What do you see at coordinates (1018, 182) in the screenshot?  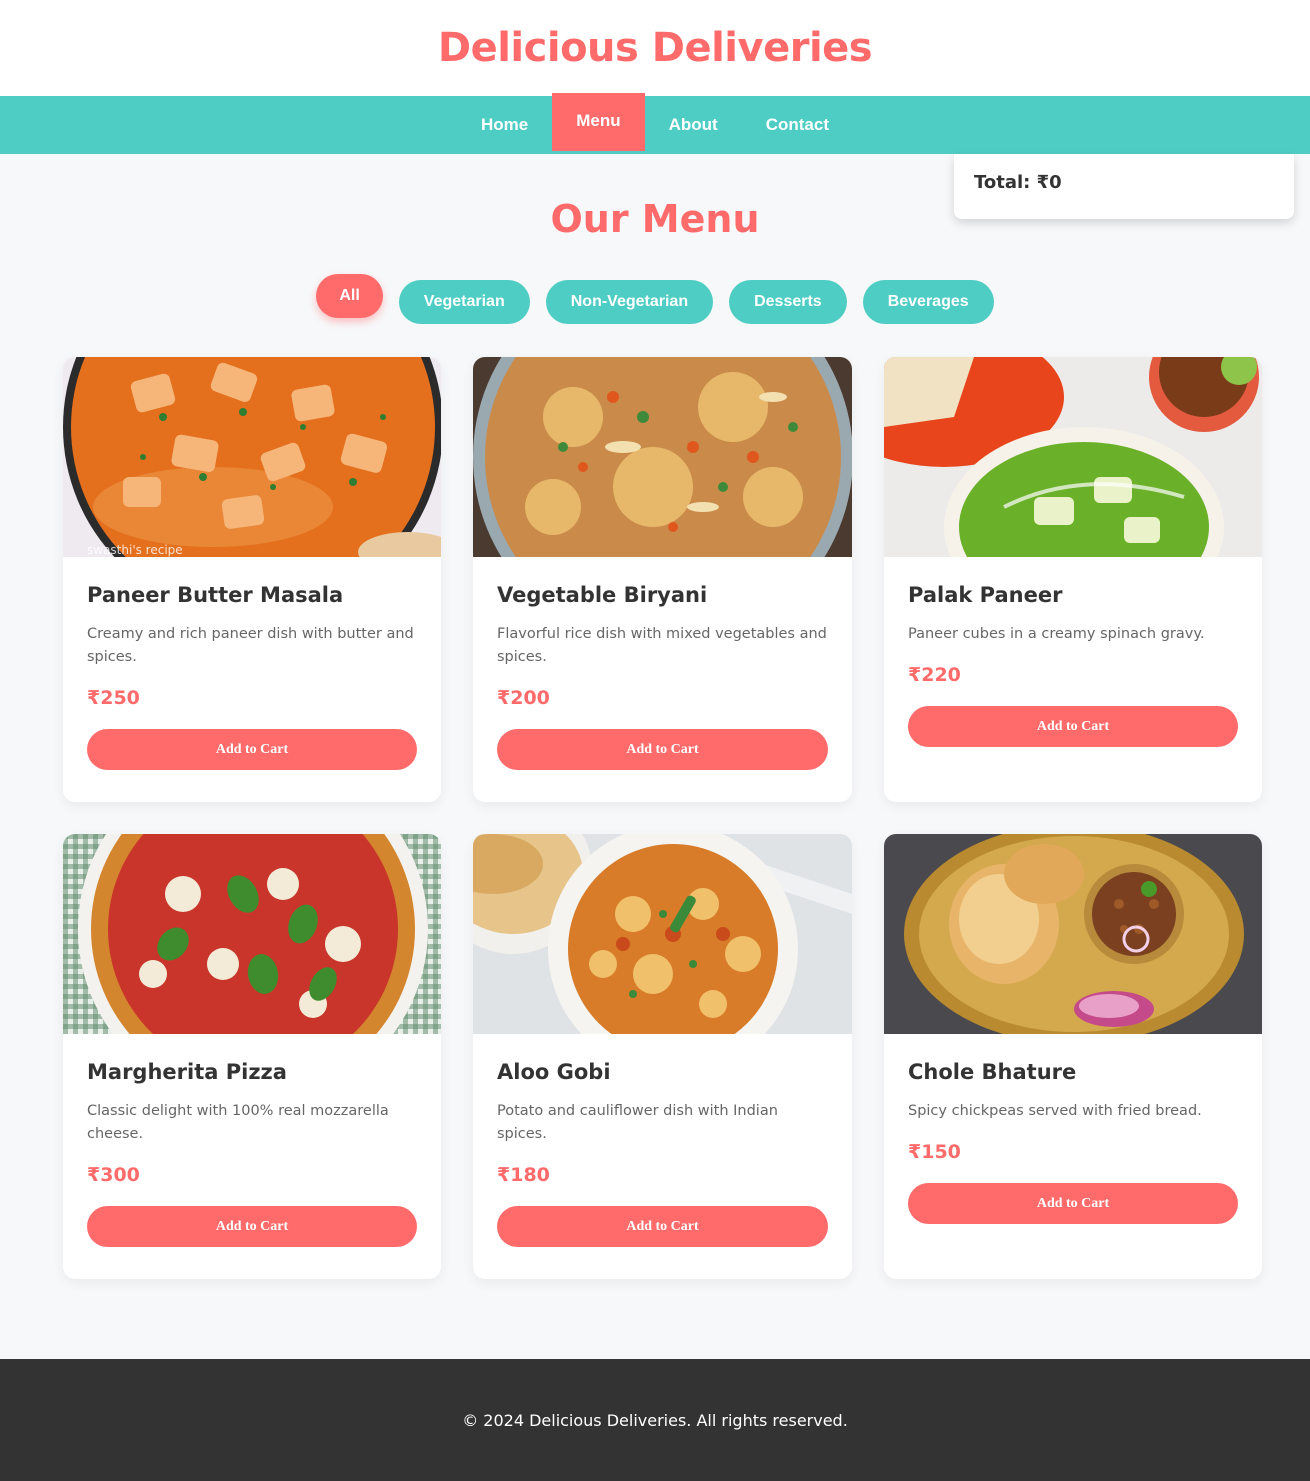 I see `cart-total: Total: ₹0` at bounding box center [1018, 182].